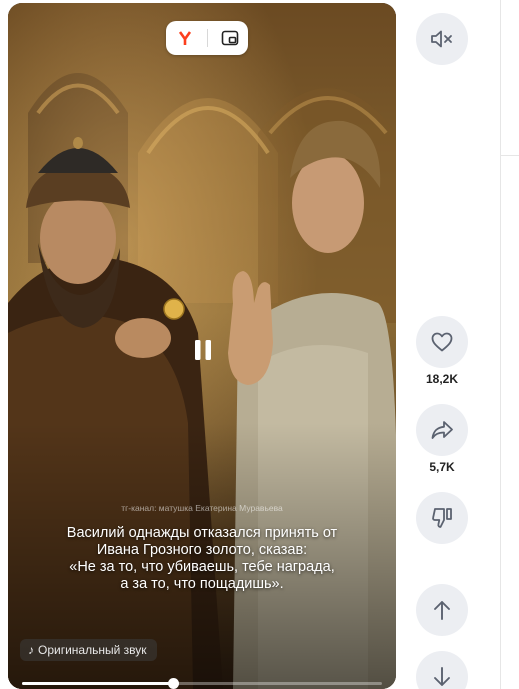 The height and width of the screenshot is (689, 519). What do you see at coordinates (500, 344) in the screenshot?
I see `panel-divider` at bounding box center [500, 344].